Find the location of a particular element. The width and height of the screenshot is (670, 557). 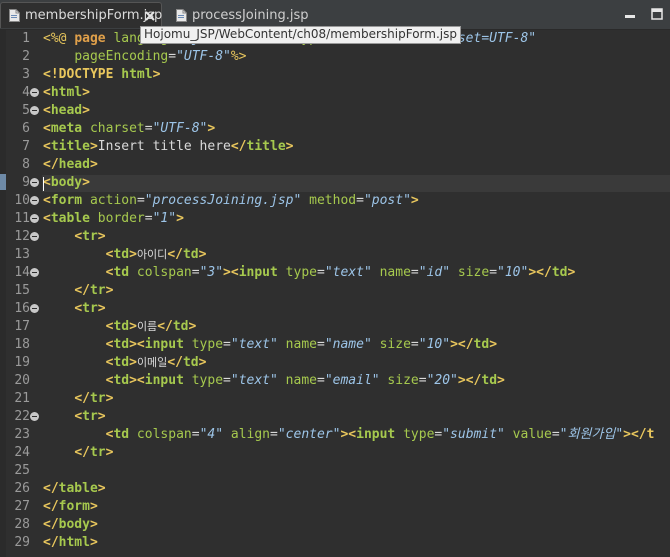

line-number: 19 is located at coordinates (22, 362).